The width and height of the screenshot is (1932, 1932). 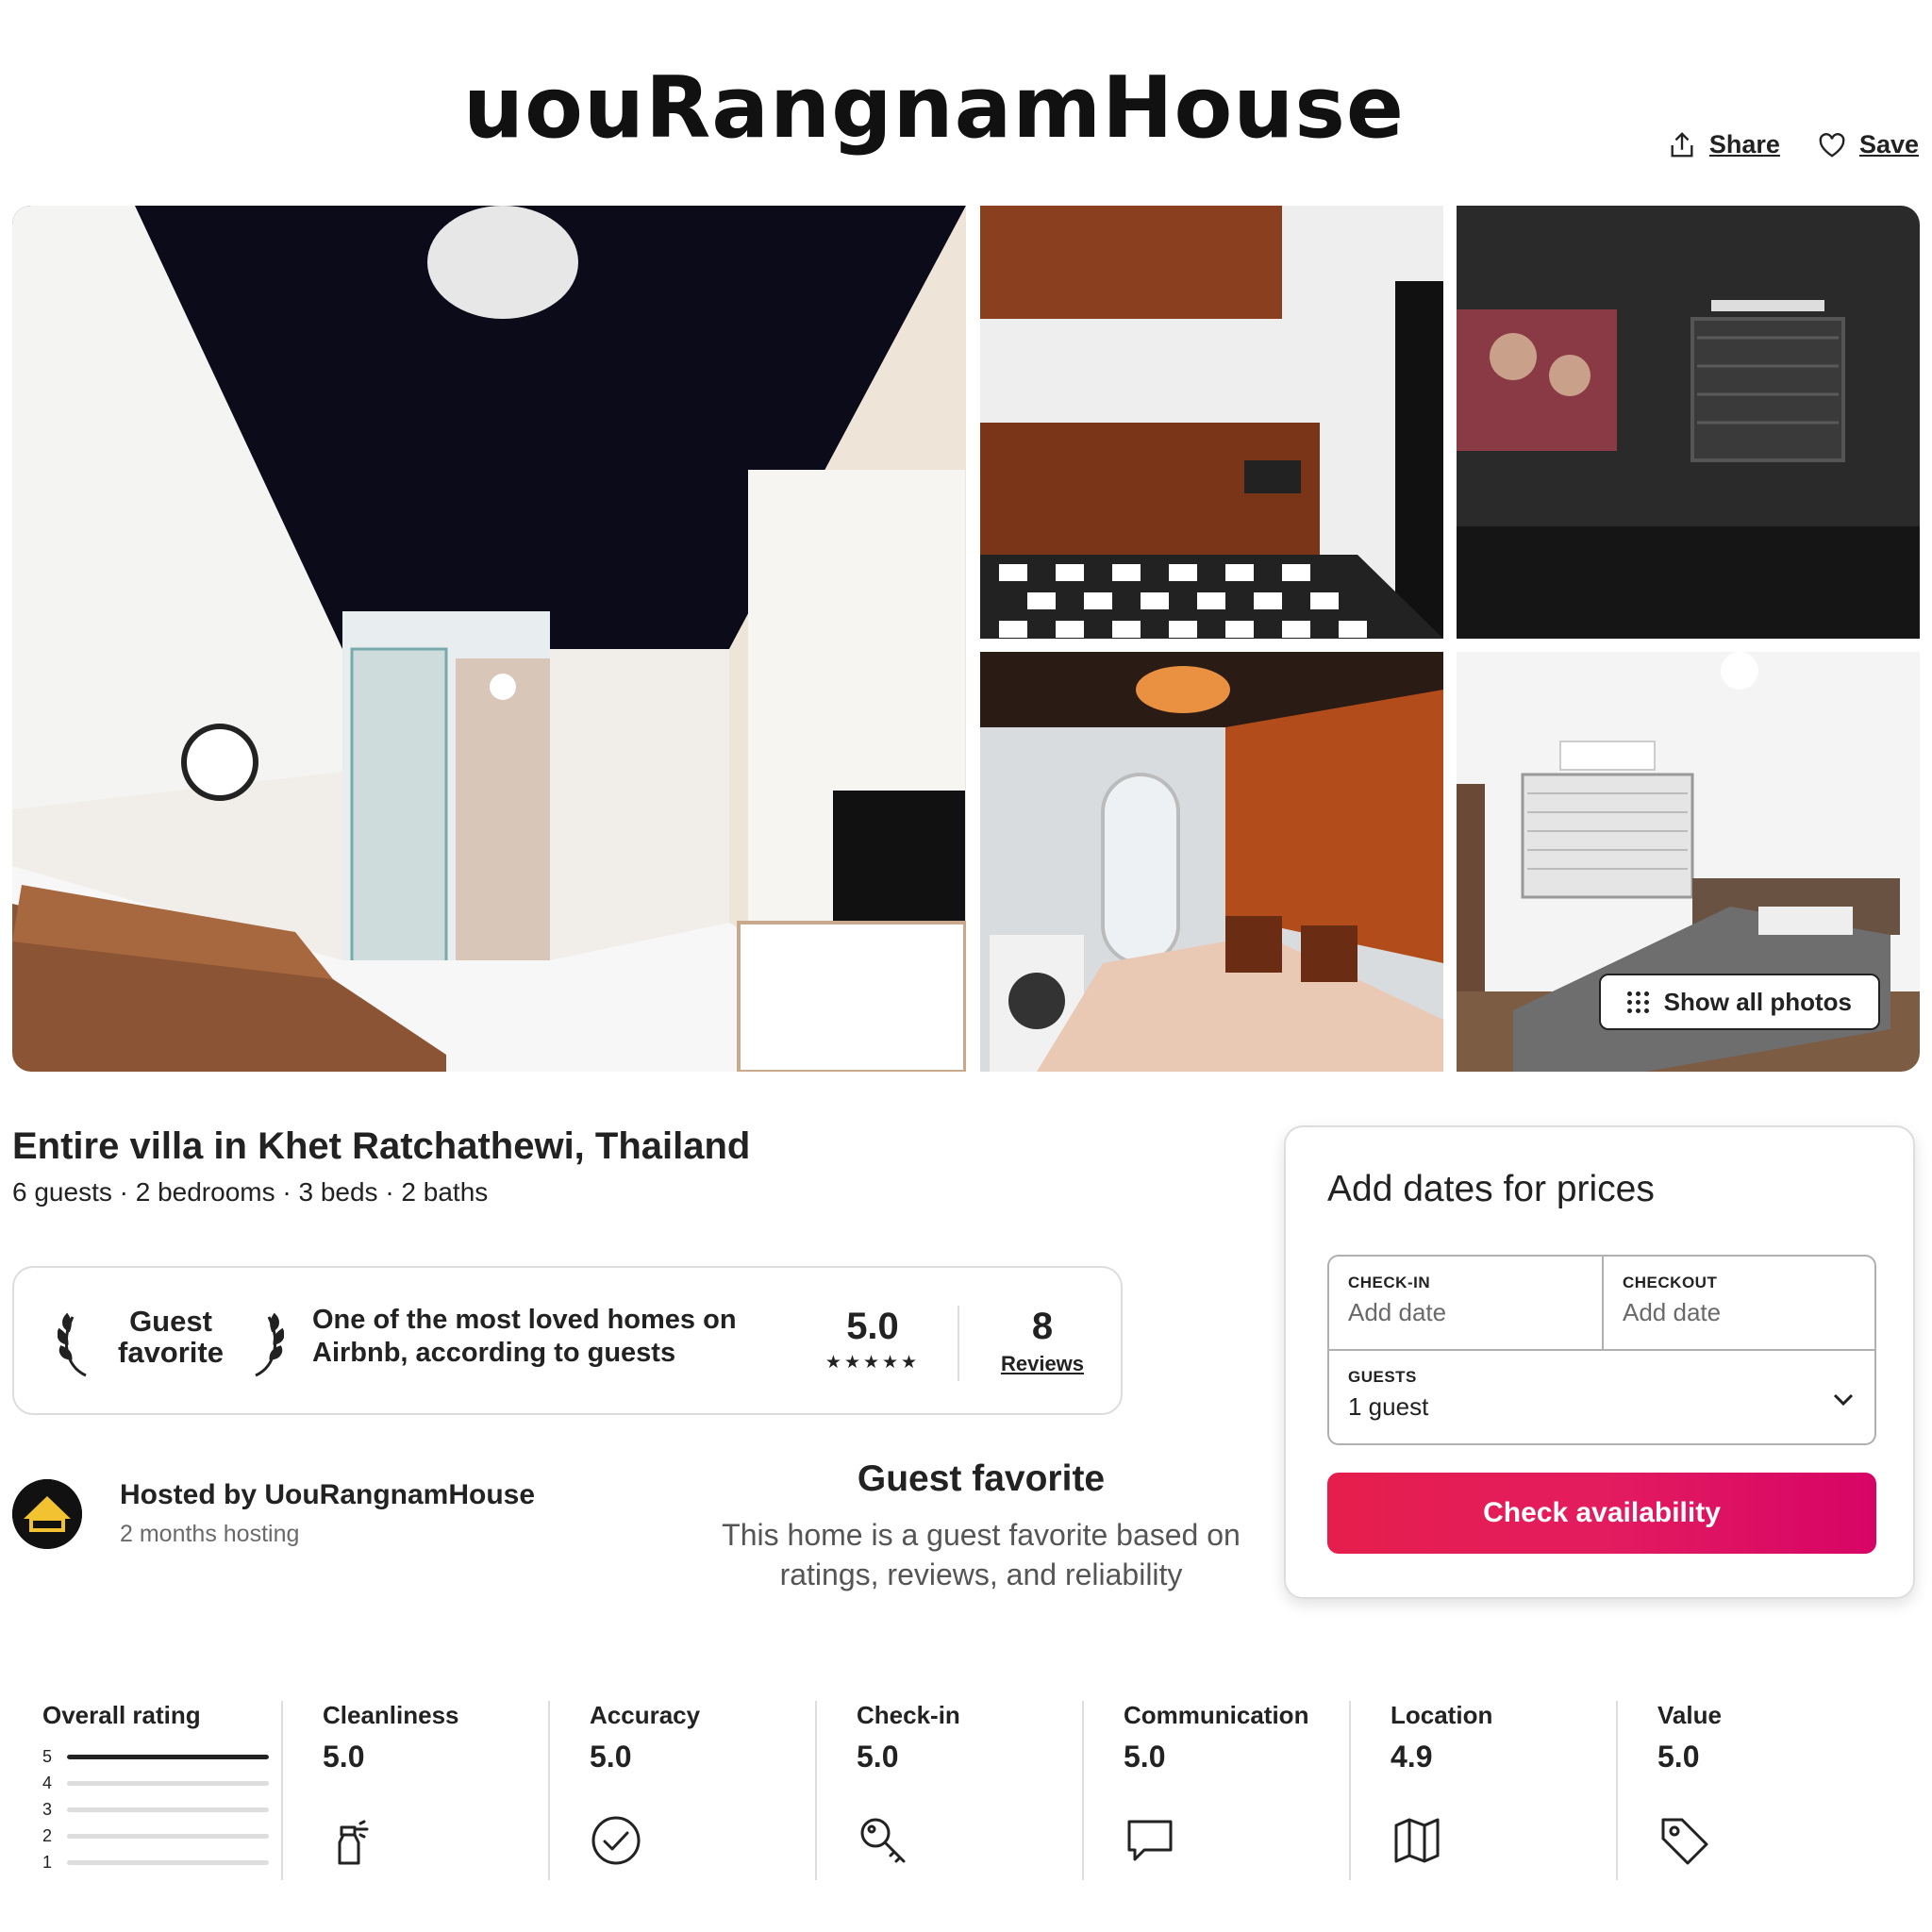 What do you see at coordinates (616, 1841) in the screenshot?
I see `check-circle-icon` at bounding box center [616, 1841].